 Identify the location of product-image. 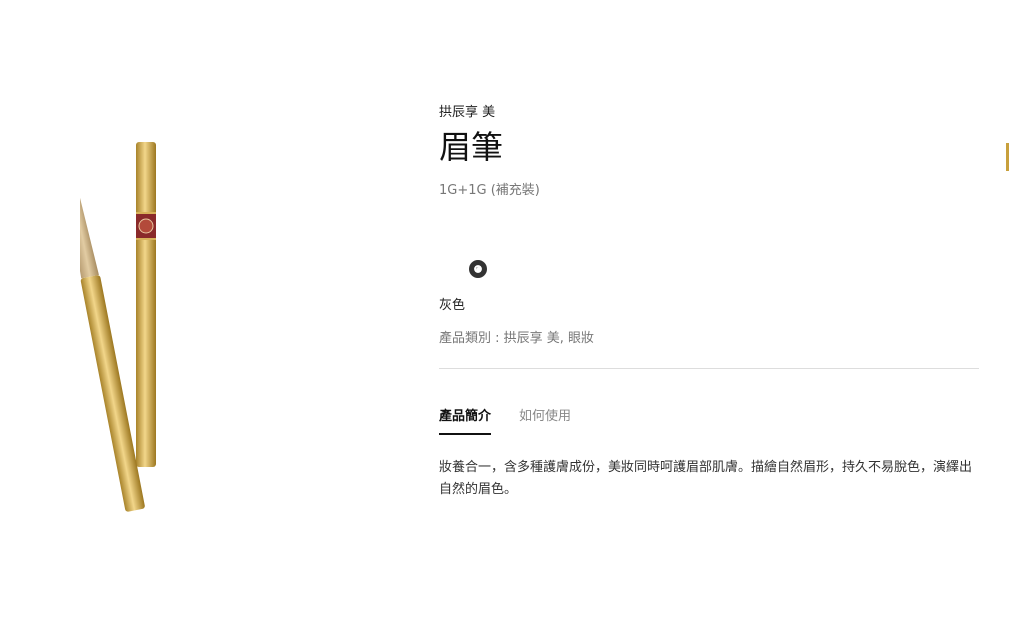
(123, 325).